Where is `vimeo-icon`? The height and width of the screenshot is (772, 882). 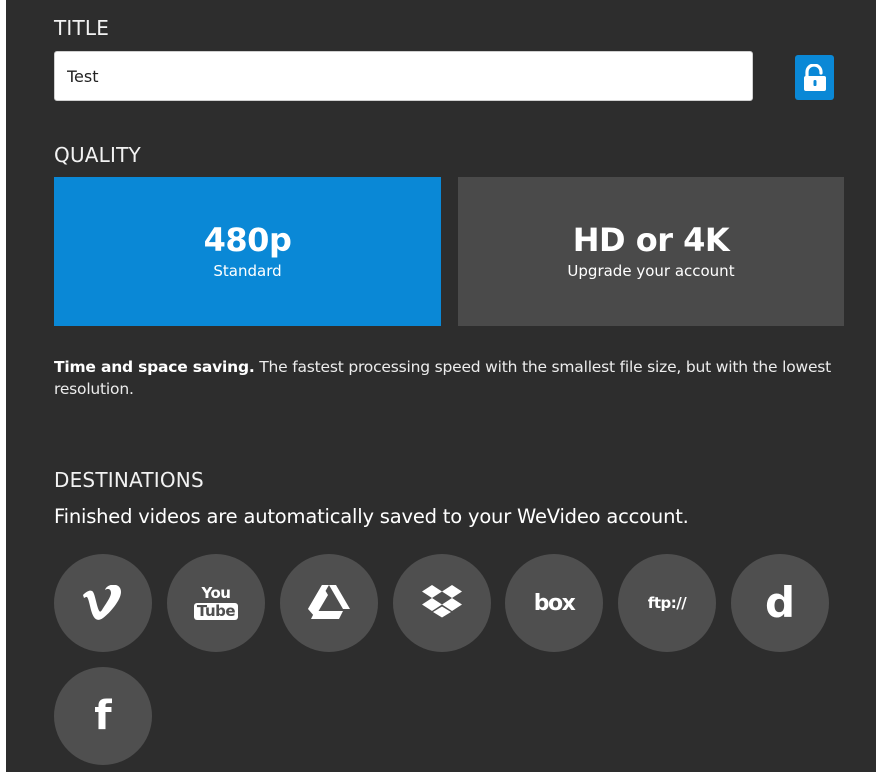
vimeo-icon is located at coordinates (103, 603).